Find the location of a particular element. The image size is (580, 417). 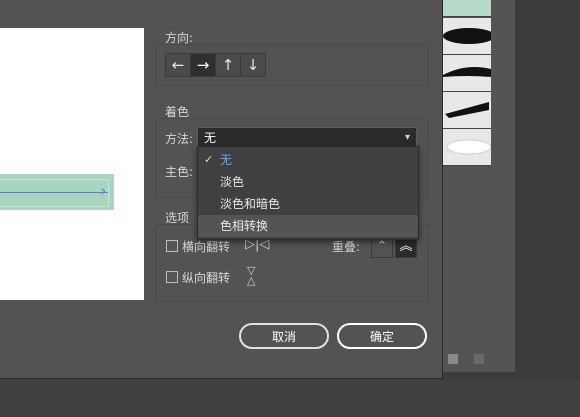

direction-left-button: ← is located at coordinates (178, 65).